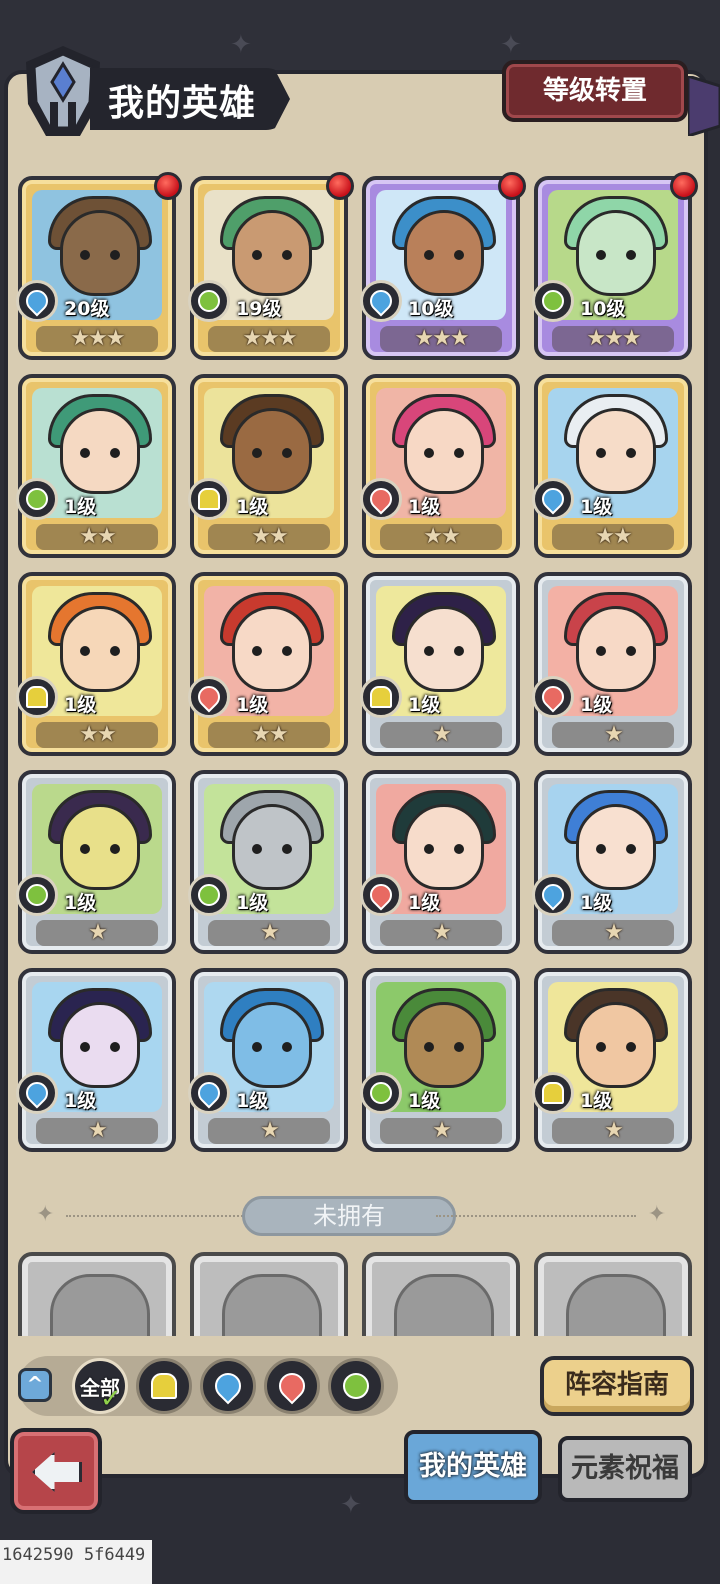 The height and width of the screenshot is (1584, 720). What do you see at coordinates (625, 1469) in the screenshot?
I see `tab-element-blessing: 元素祝福` at bounding box center [625, 1469].